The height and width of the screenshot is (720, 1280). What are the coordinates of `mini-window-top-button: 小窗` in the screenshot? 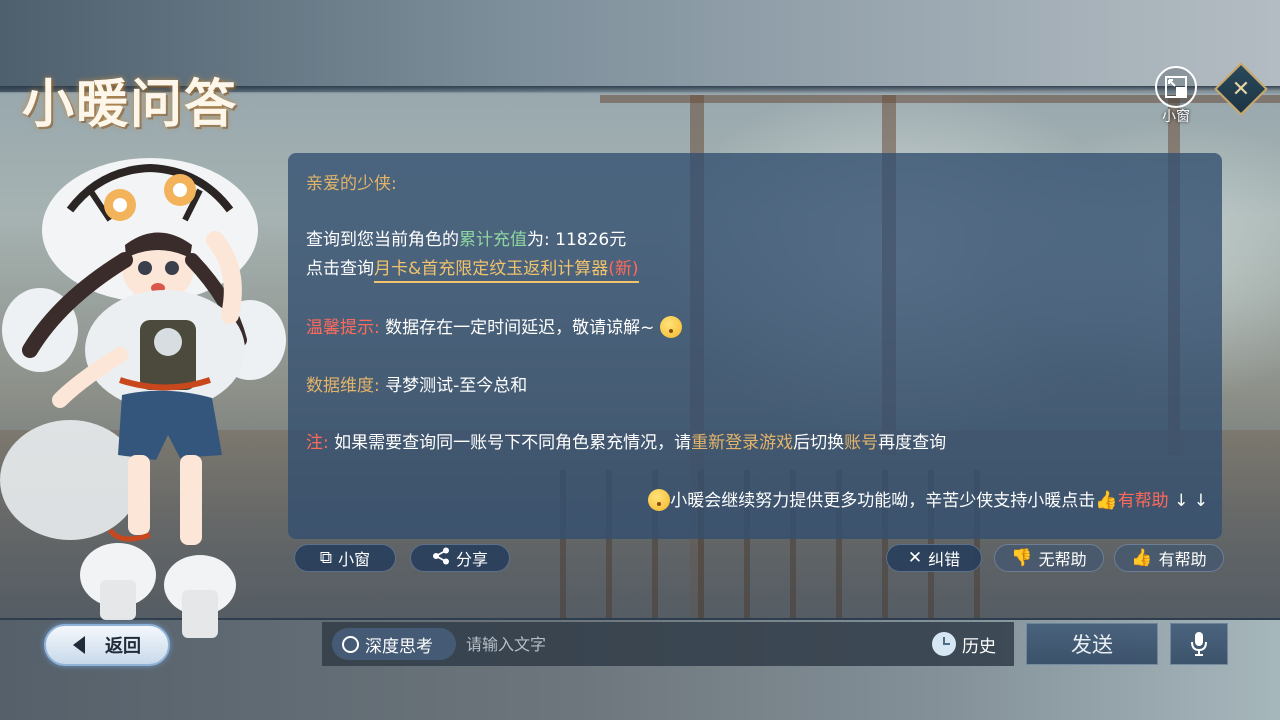 It's located at (1176, 95).